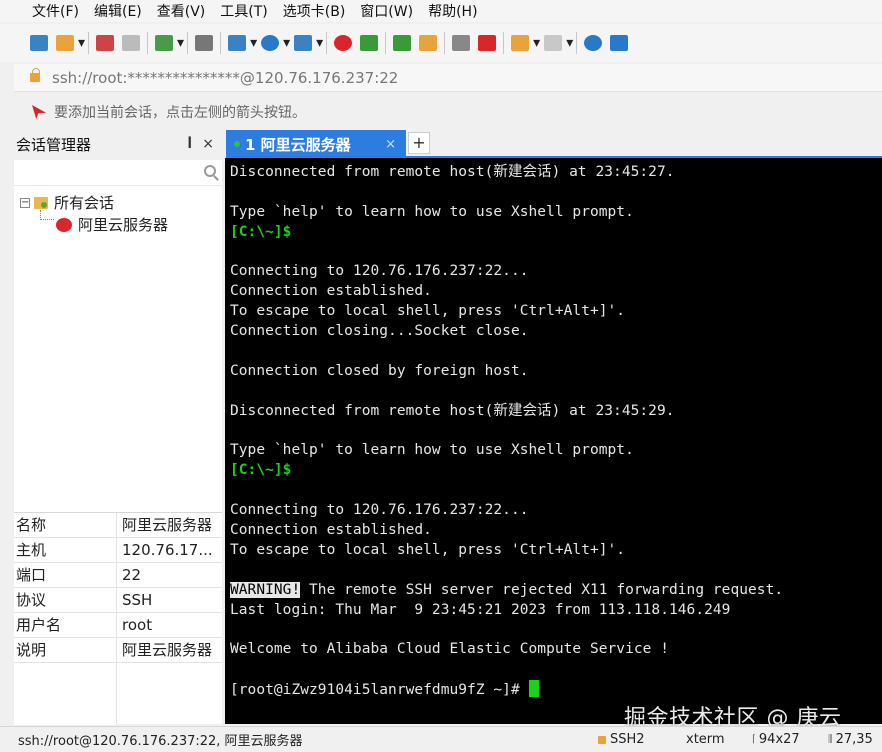  Describe the element at coordinates (556, 690) in the screenshot. I see `terminal-line: [root@iZwz9104i5lanrwefdmu9fZ ~]#` at that location.